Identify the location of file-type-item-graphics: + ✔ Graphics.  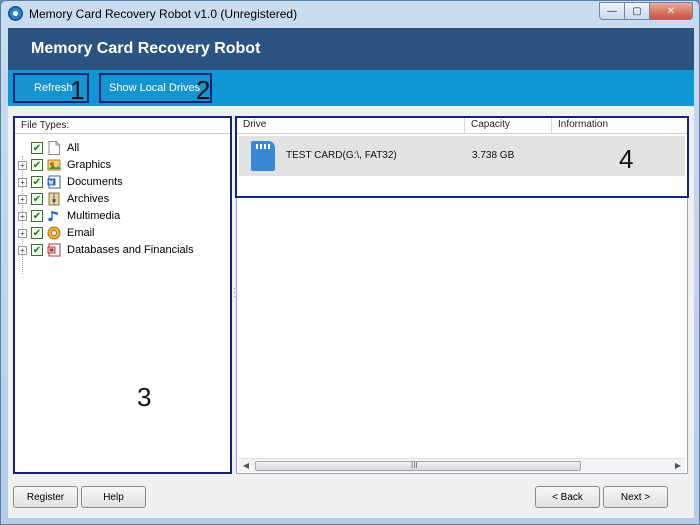
(64, 165).